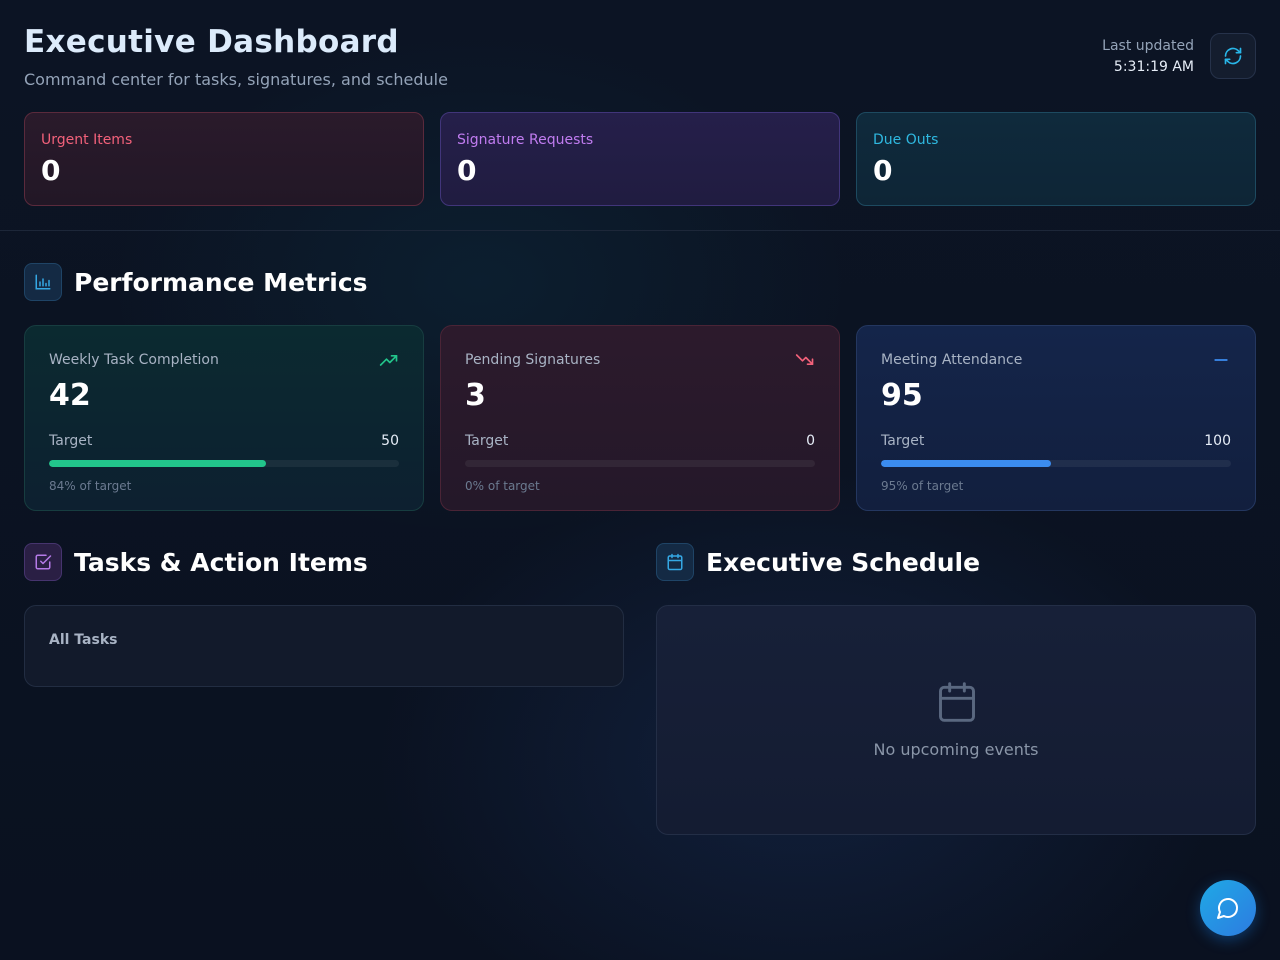 This screenshot has width=1280, height=960. I want to click on calendar-empty-icon, so click(957, 702).